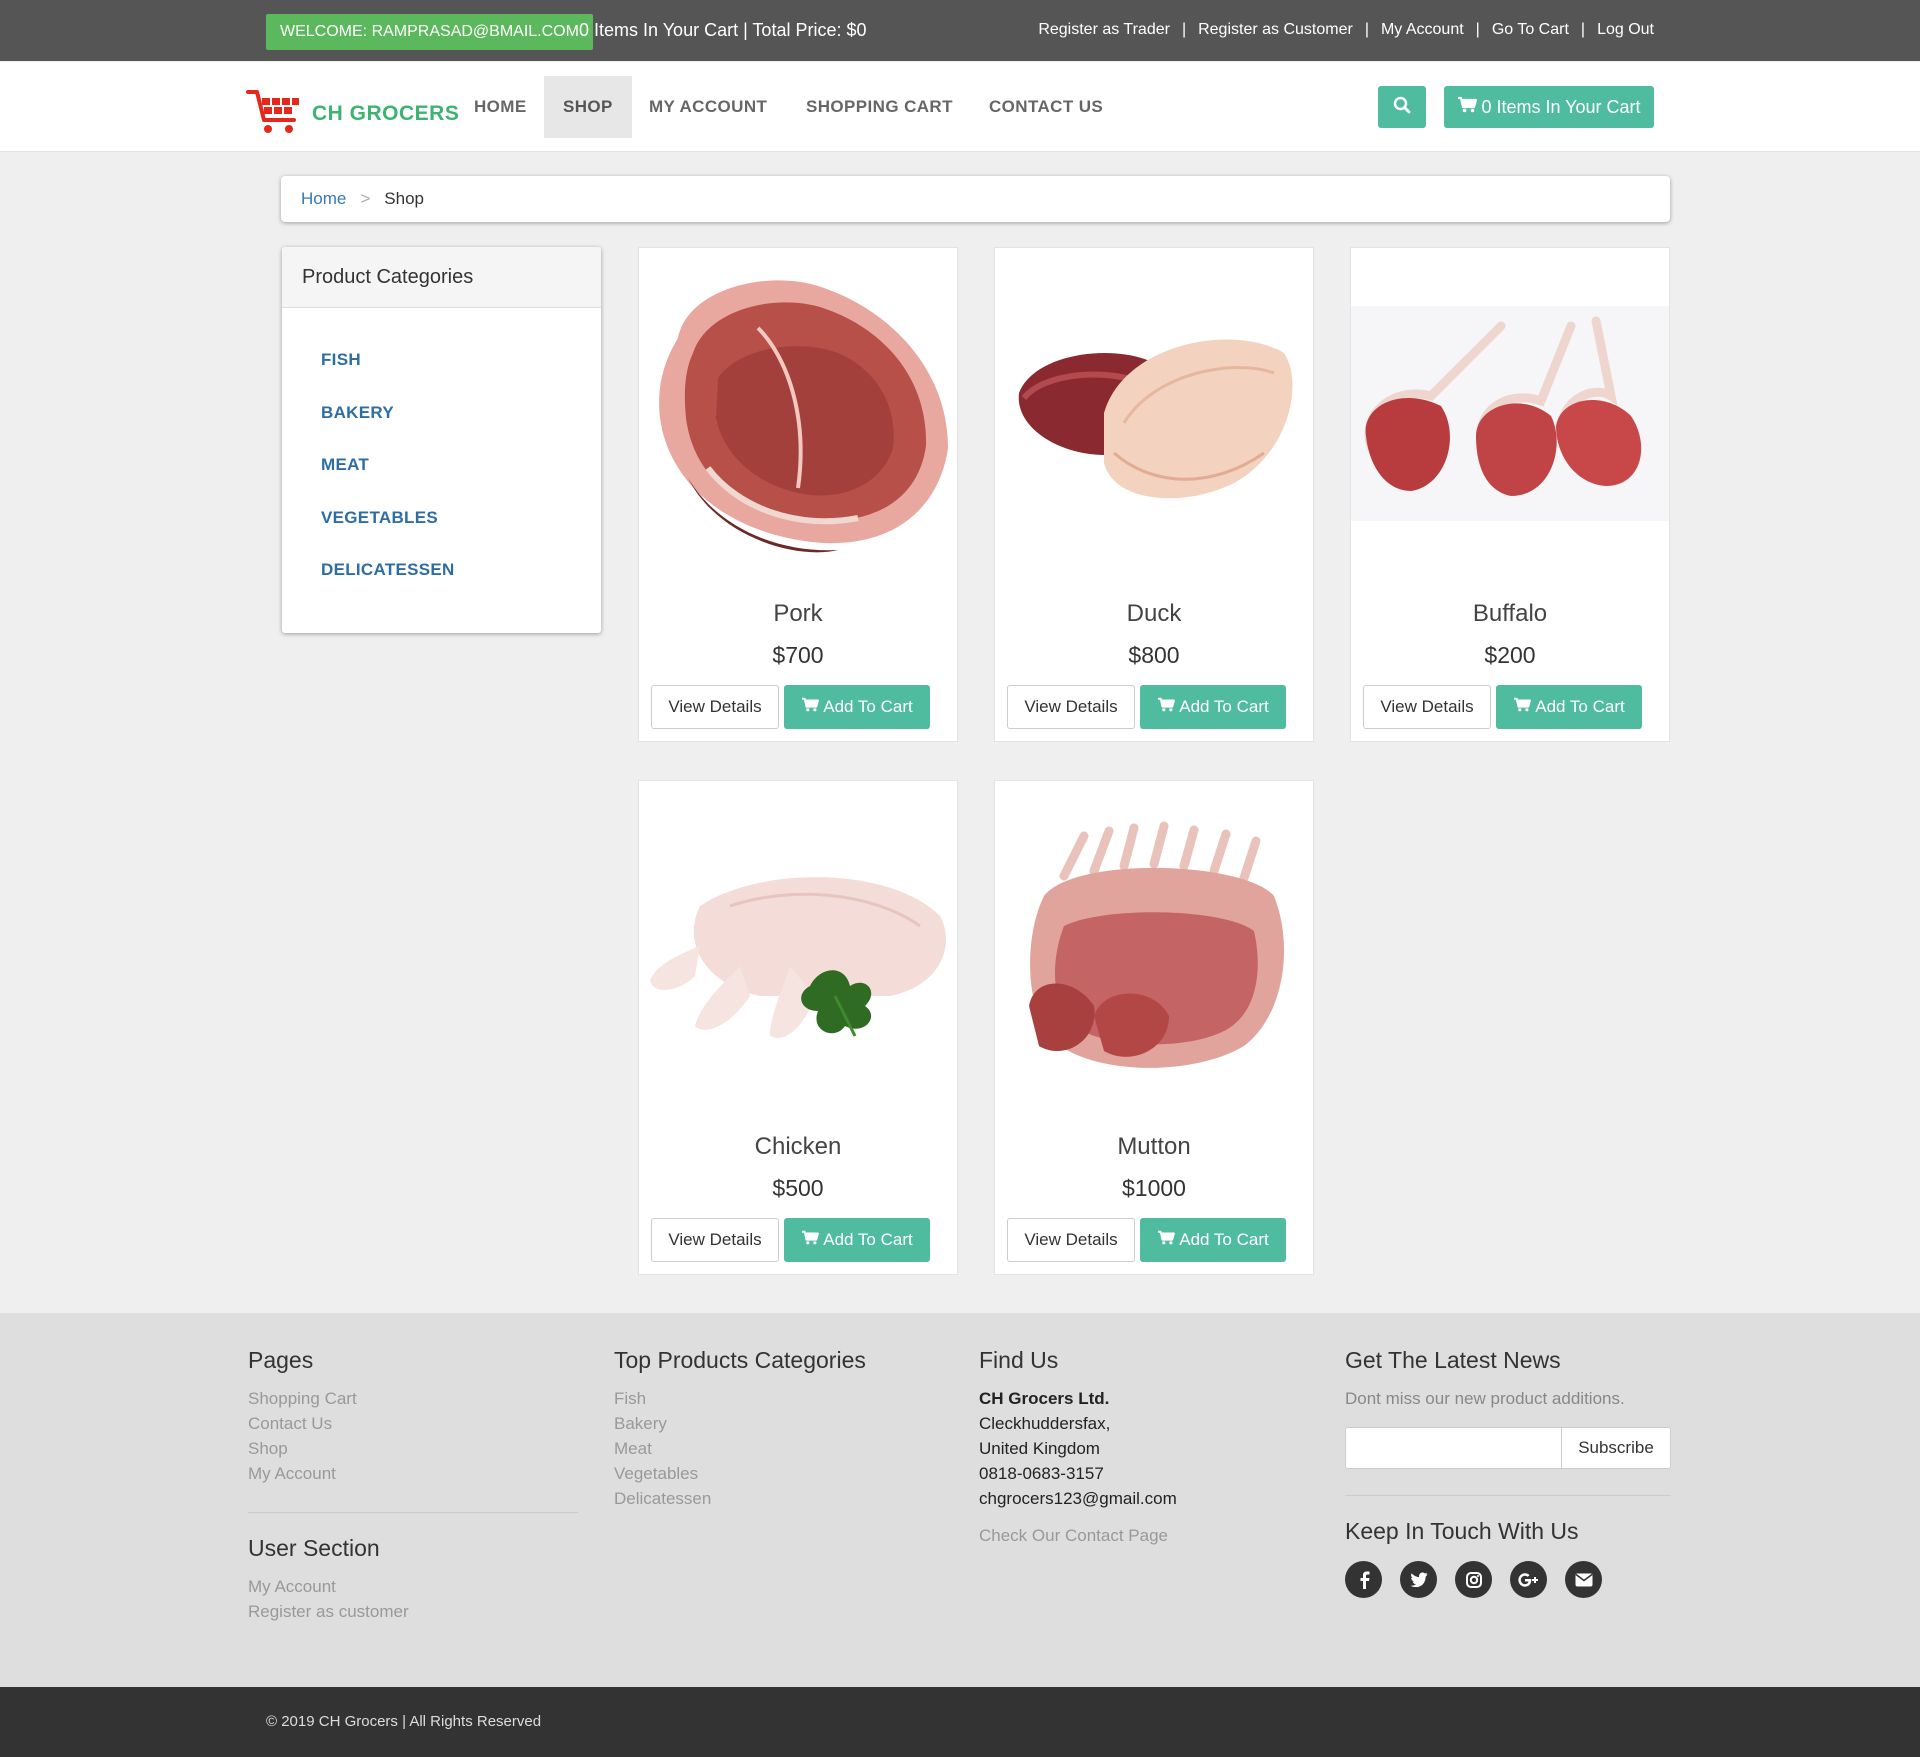  I want to click on footer-category-delicatessen: Delicatessen, so click(779, 1498).